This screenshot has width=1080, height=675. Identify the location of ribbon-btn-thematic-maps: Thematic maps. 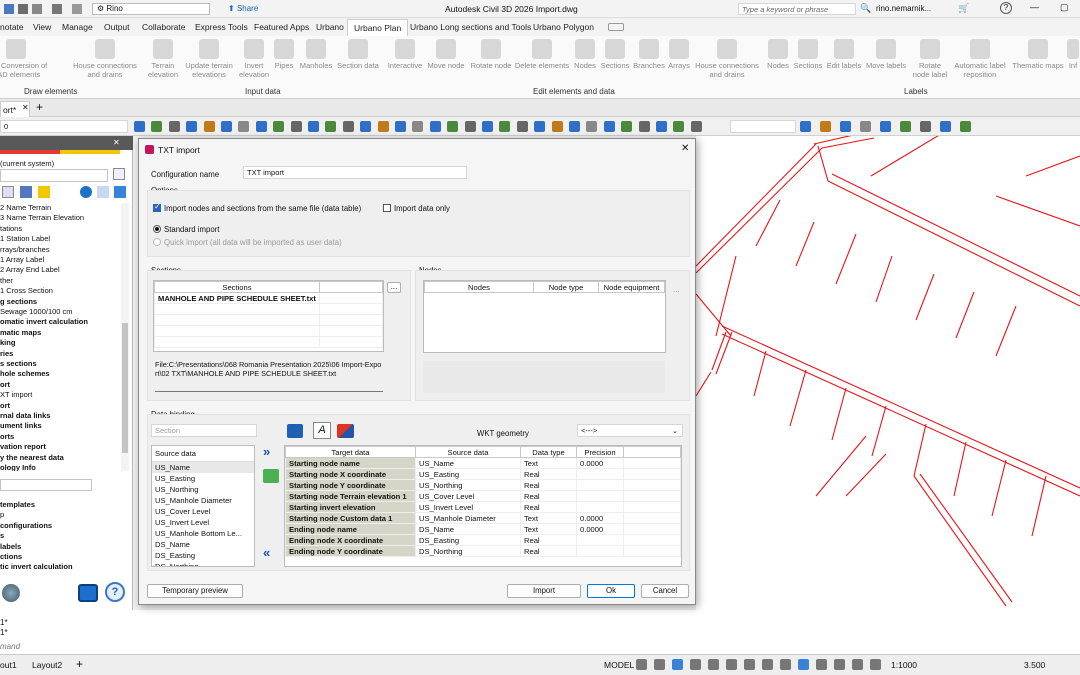
(1038, 54).